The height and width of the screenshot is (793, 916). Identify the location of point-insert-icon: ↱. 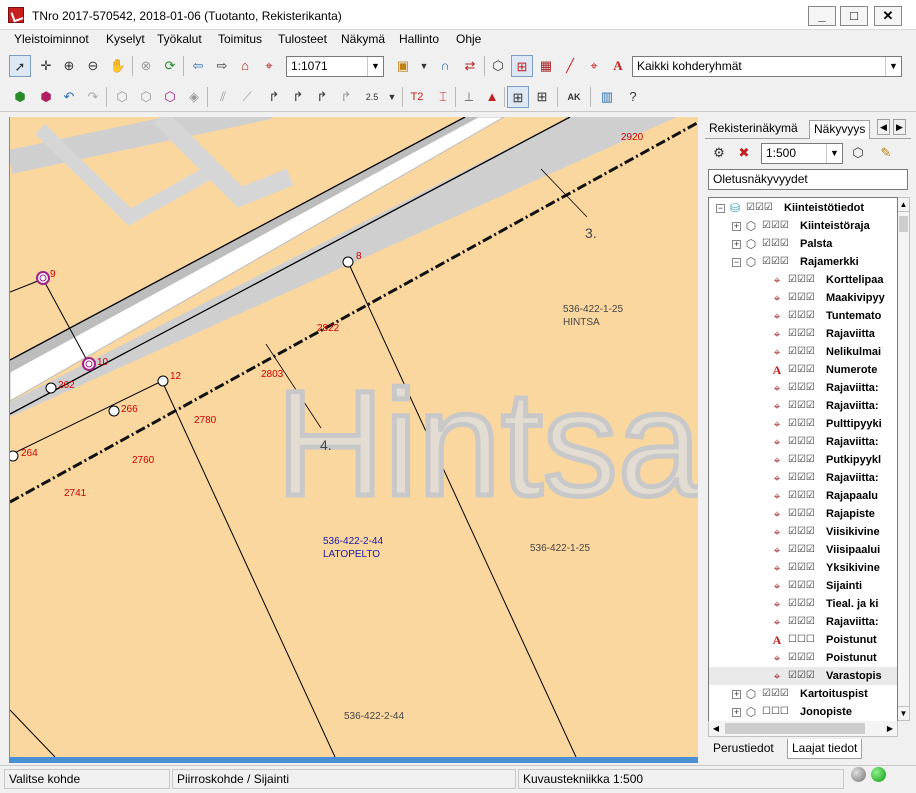
(298, 97).